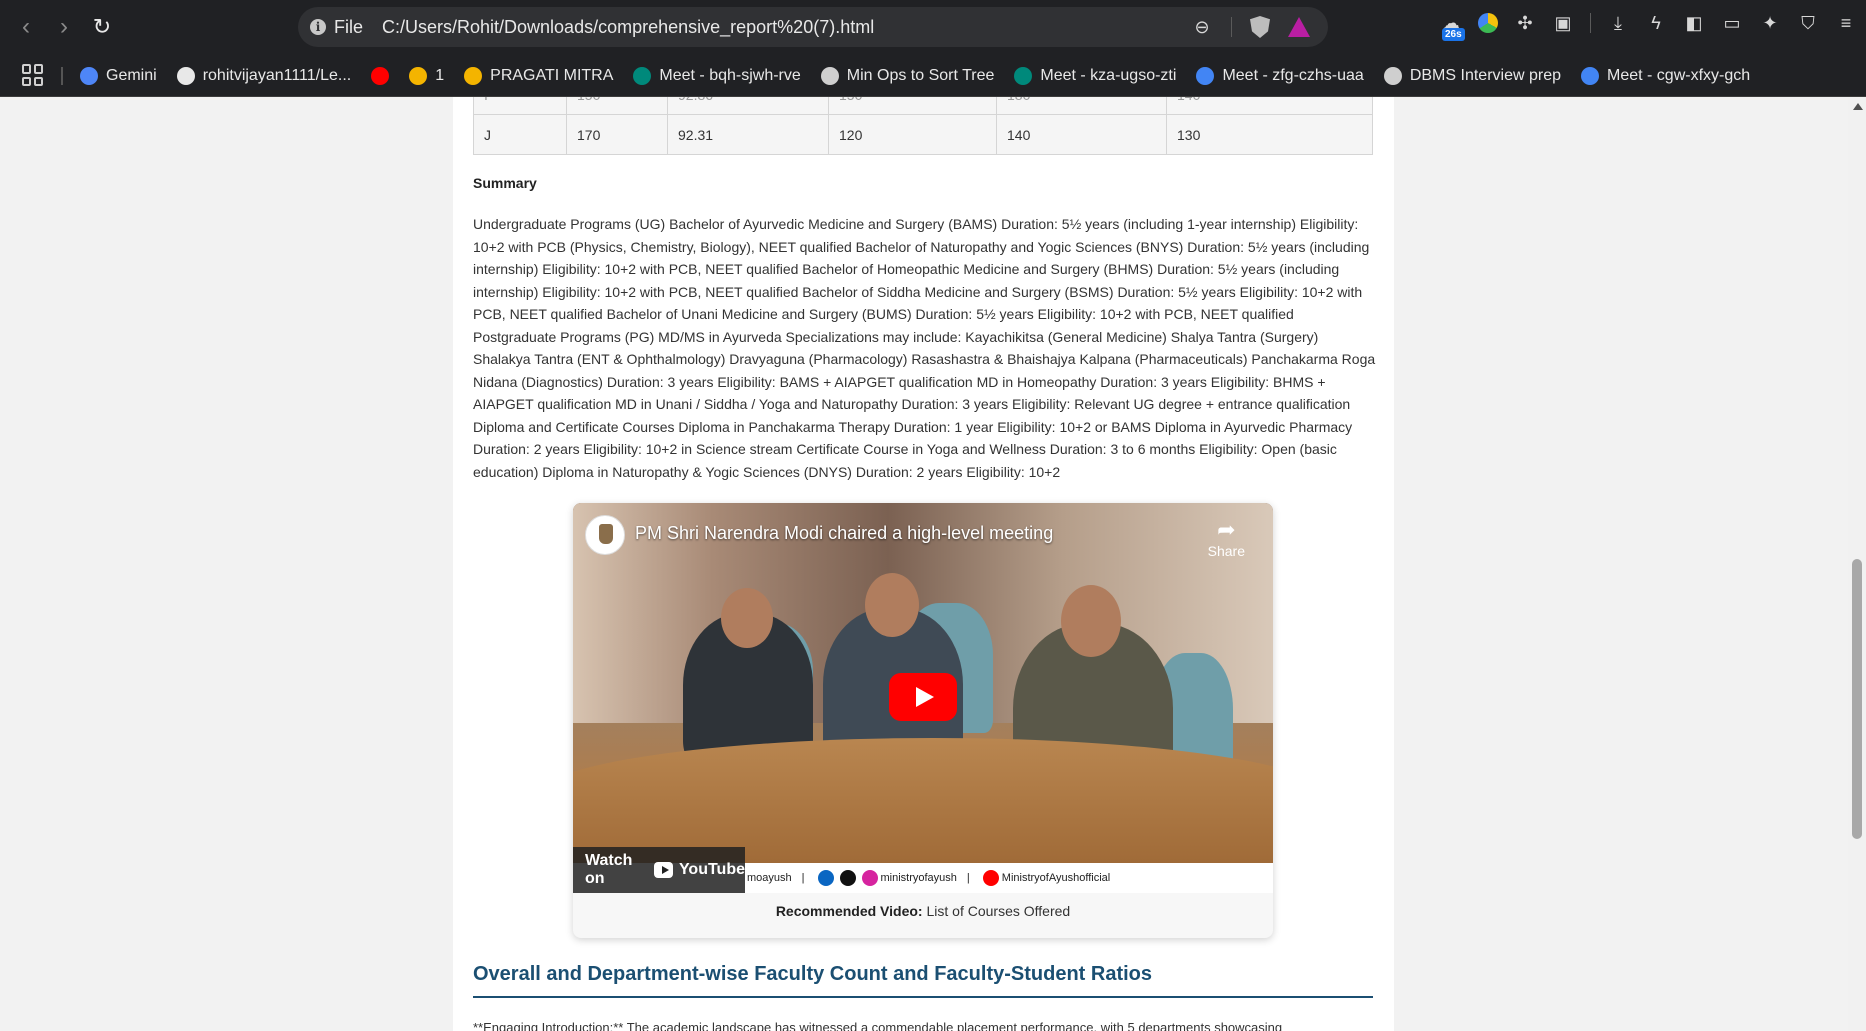 This screenshot has width=1866, height=1031. Describe the element at coordinates (769, 878) in the screenshot. I see `social-handle: moayush` at that location.